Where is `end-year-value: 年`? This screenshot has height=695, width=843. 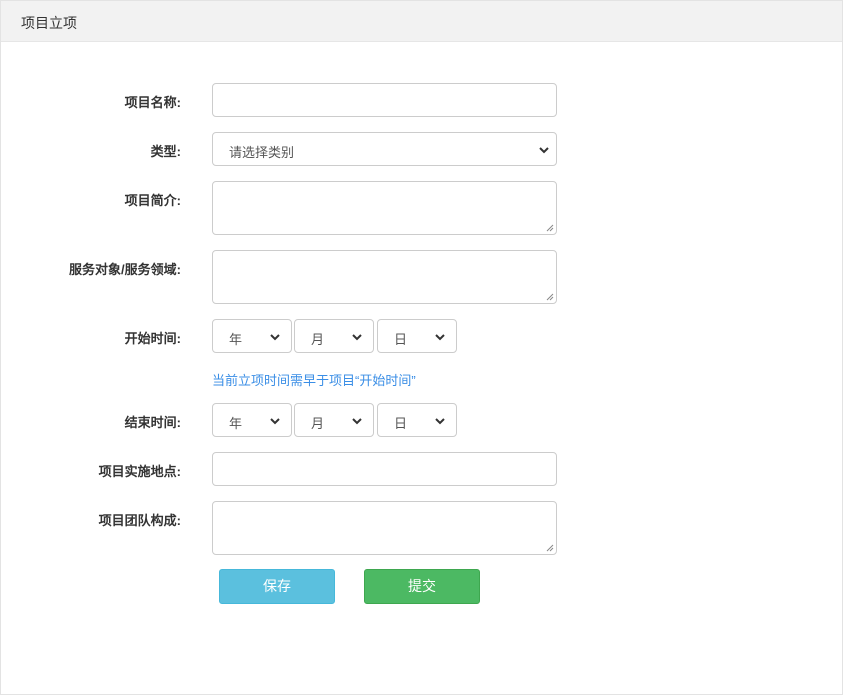
end-year-value: 年 is located at coordinates (236, 423).